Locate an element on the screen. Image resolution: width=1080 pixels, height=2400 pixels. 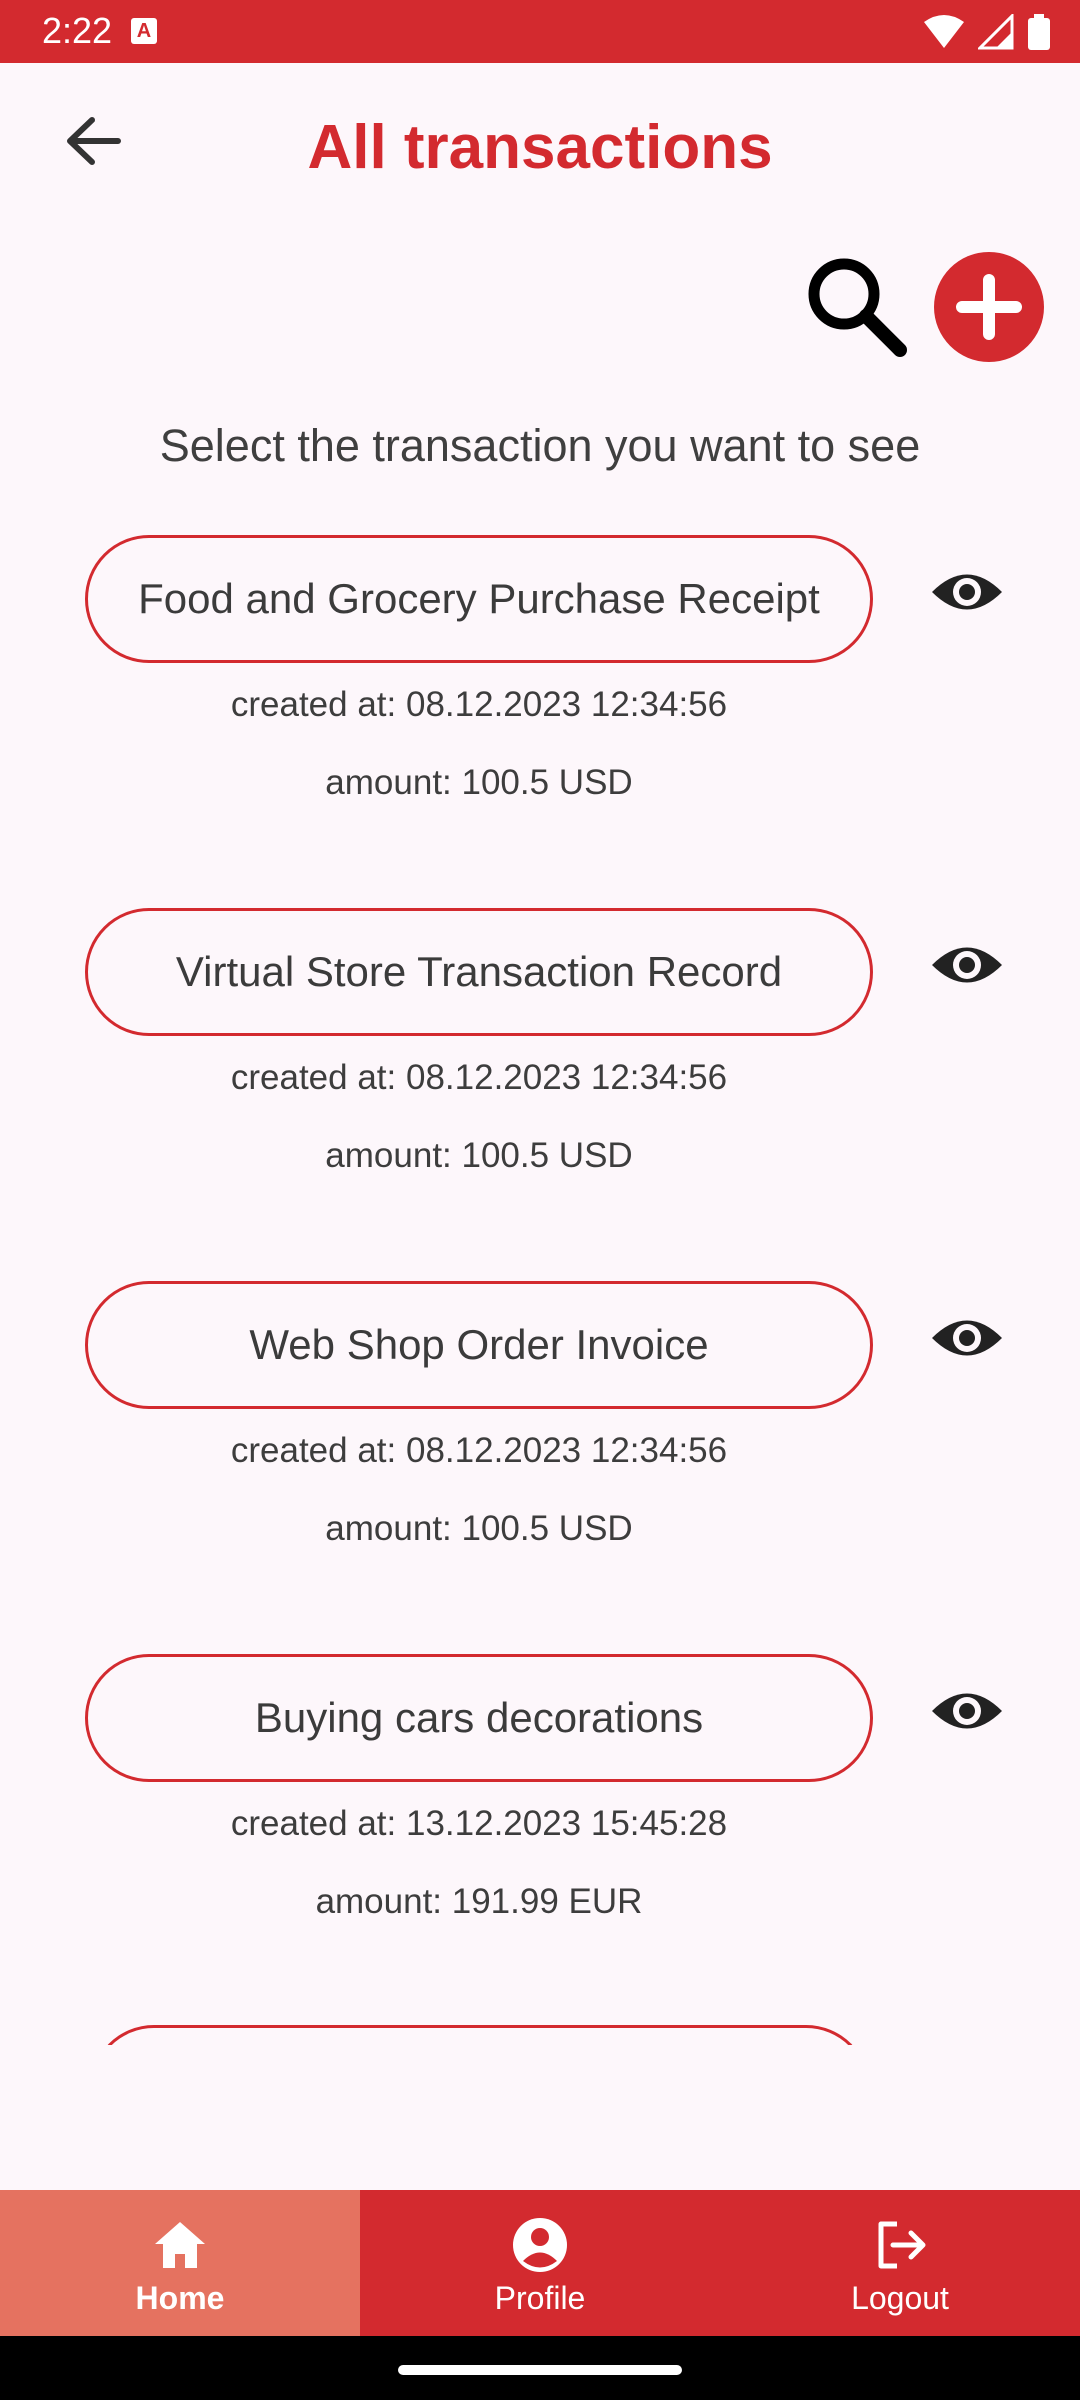
nav-home: Home is located at coordinates (180, 2263).